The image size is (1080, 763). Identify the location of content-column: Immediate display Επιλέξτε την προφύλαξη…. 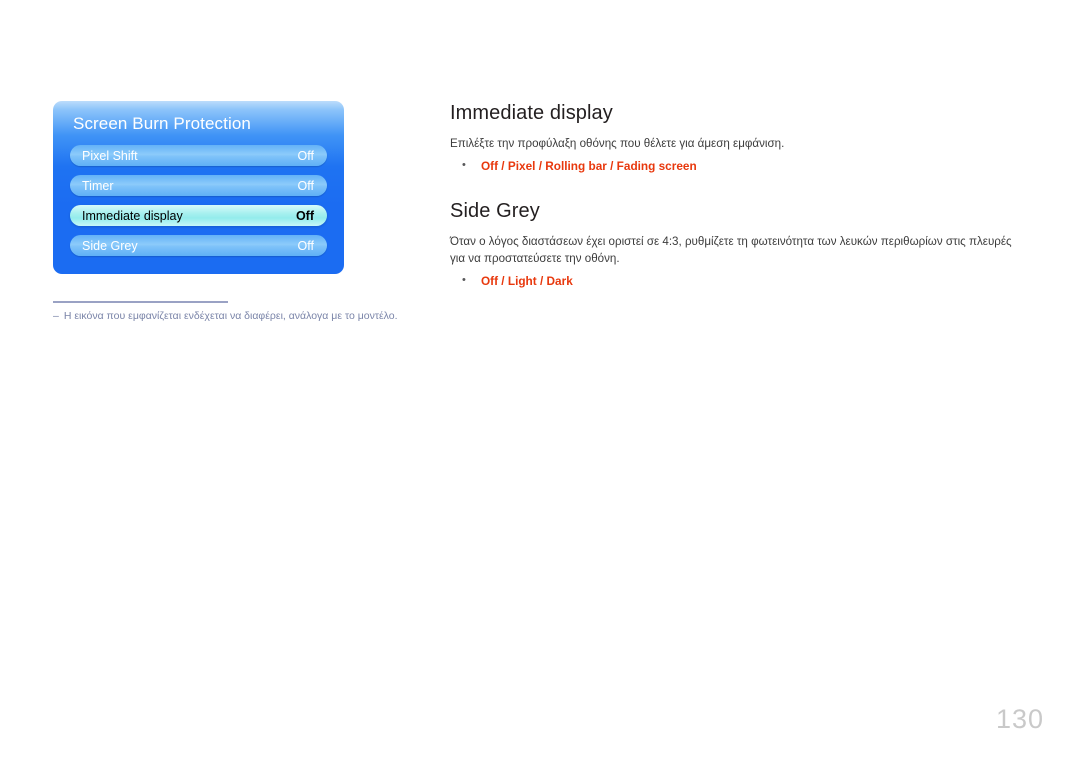
(737, 195).